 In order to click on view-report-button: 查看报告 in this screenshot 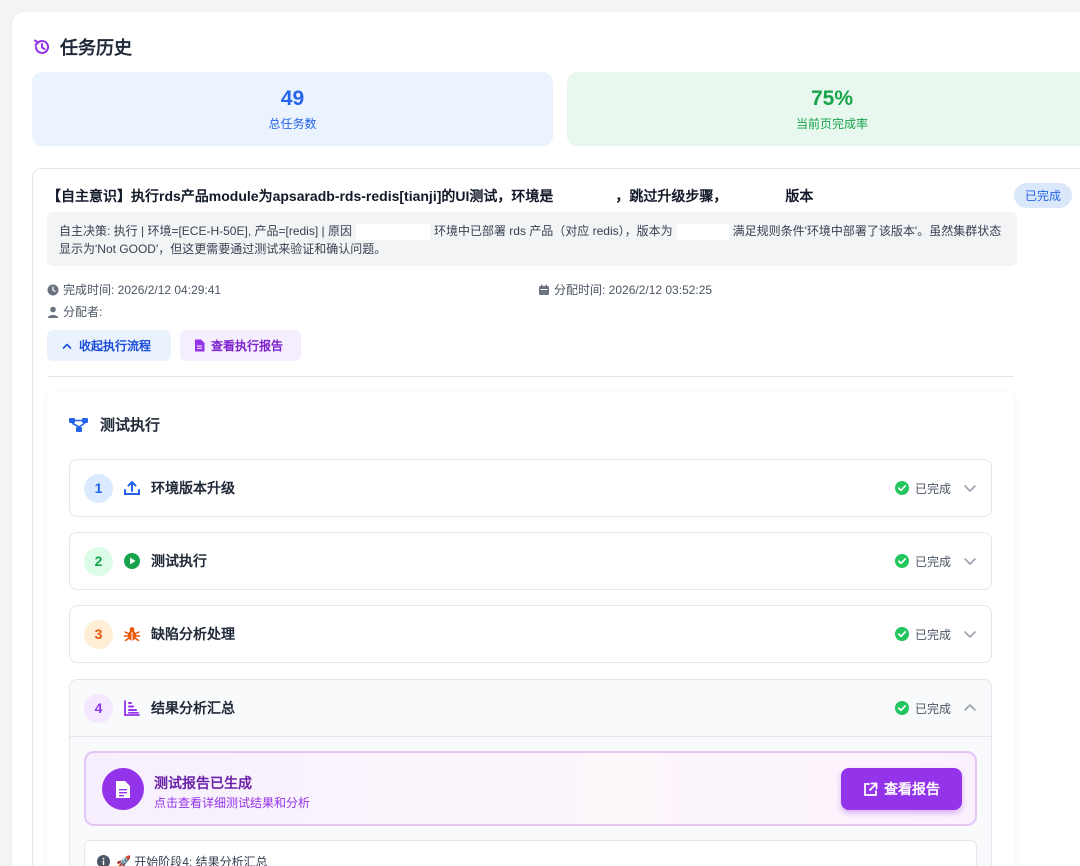, I will do `click(901, 789)`.